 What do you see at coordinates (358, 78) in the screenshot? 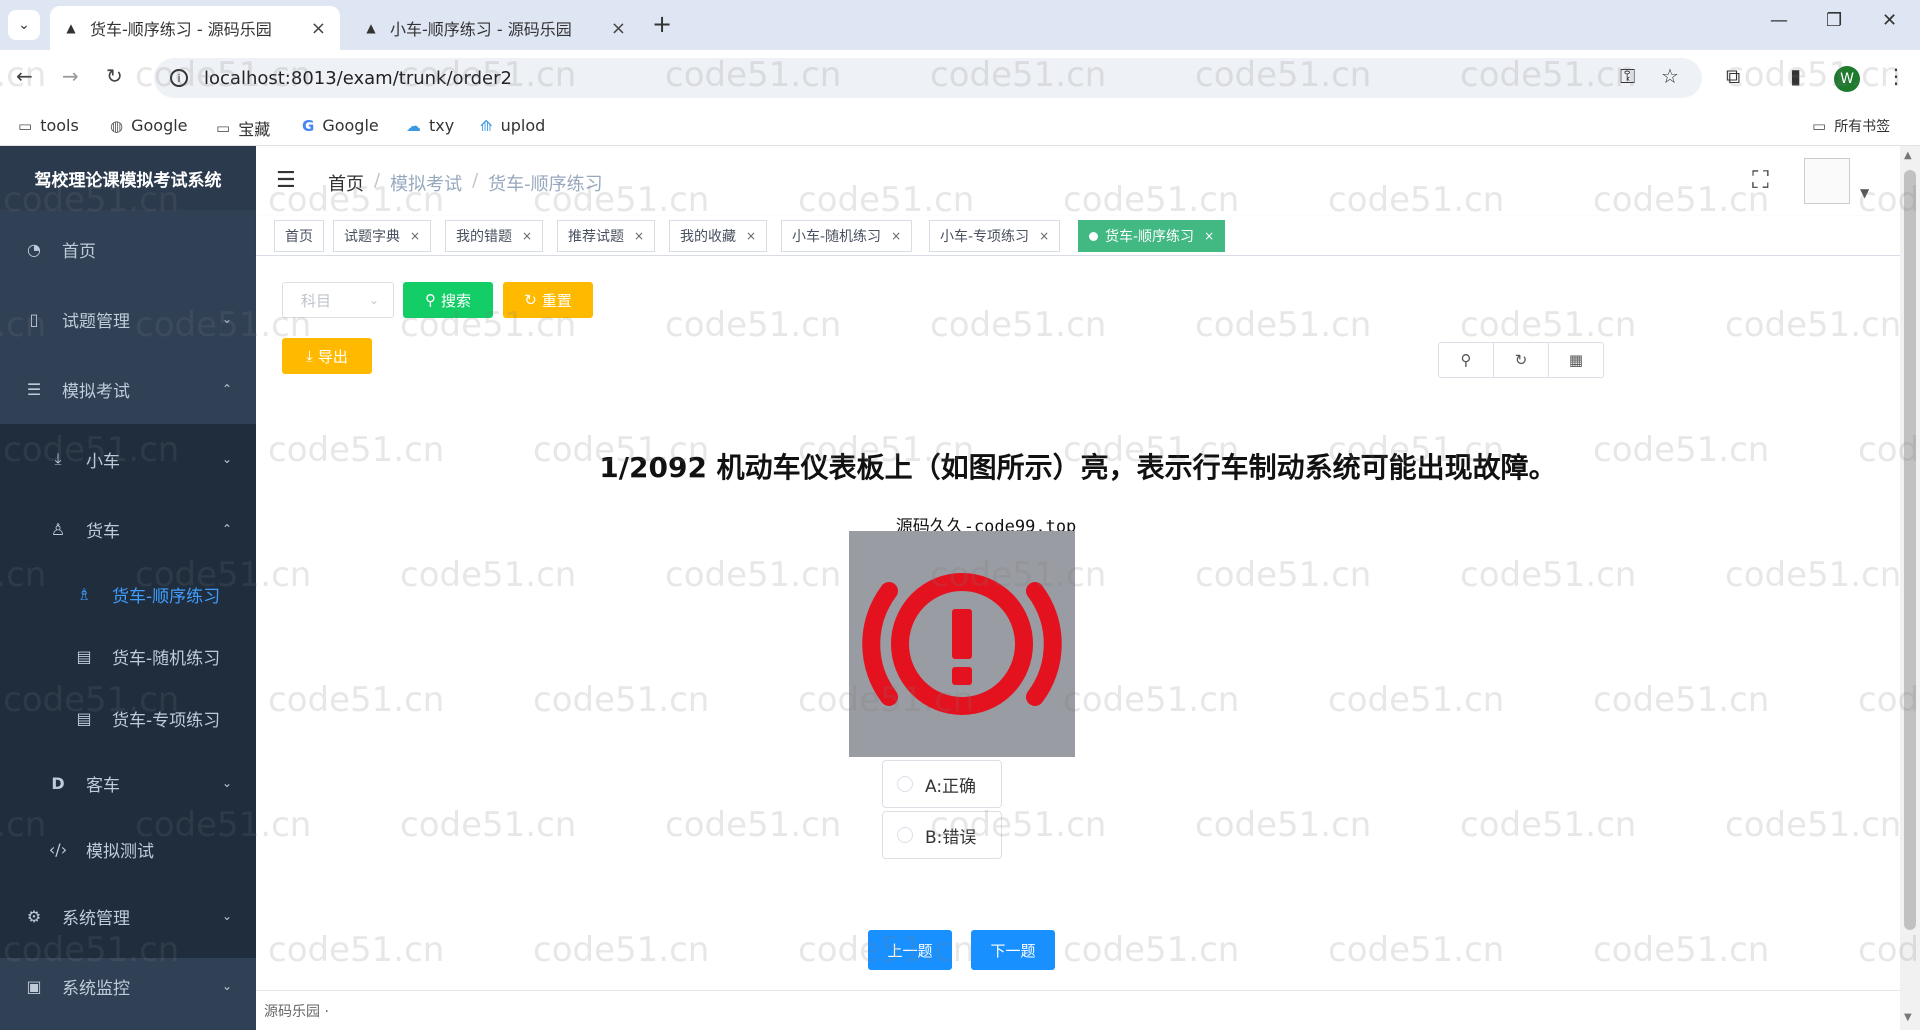
I see `url-text: localhost:8013/exam/trunk/order2` at bounding box center [358, 78].